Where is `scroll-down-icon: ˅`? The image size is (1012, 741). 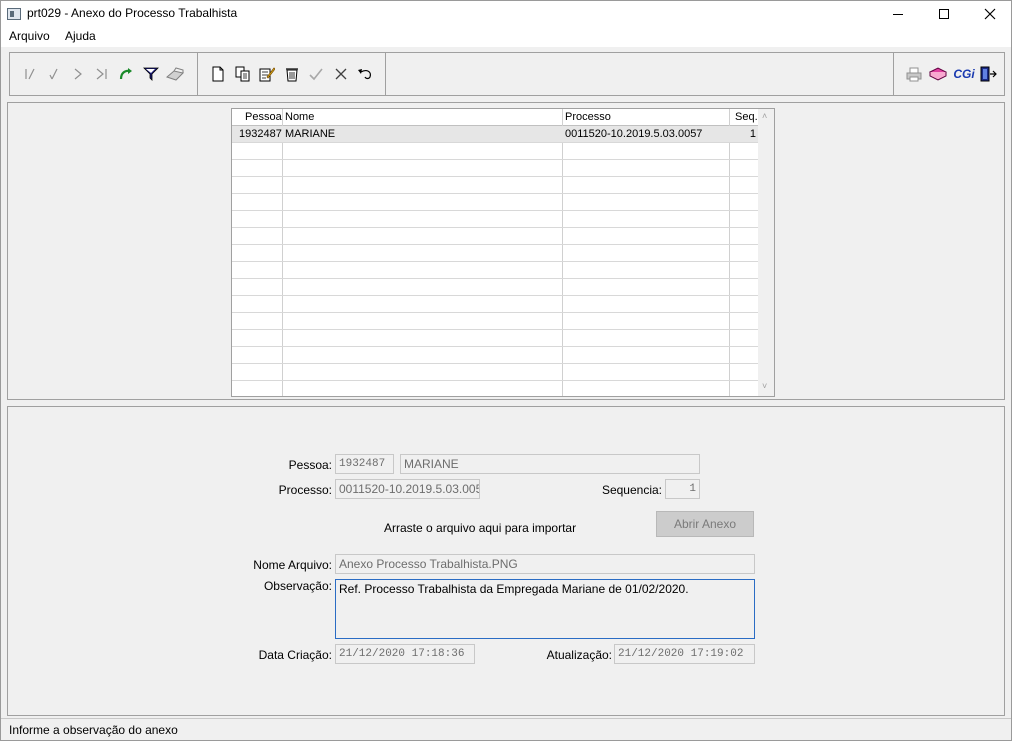 scroll-down-icon: ˅ is located at coordinates (764, 386).